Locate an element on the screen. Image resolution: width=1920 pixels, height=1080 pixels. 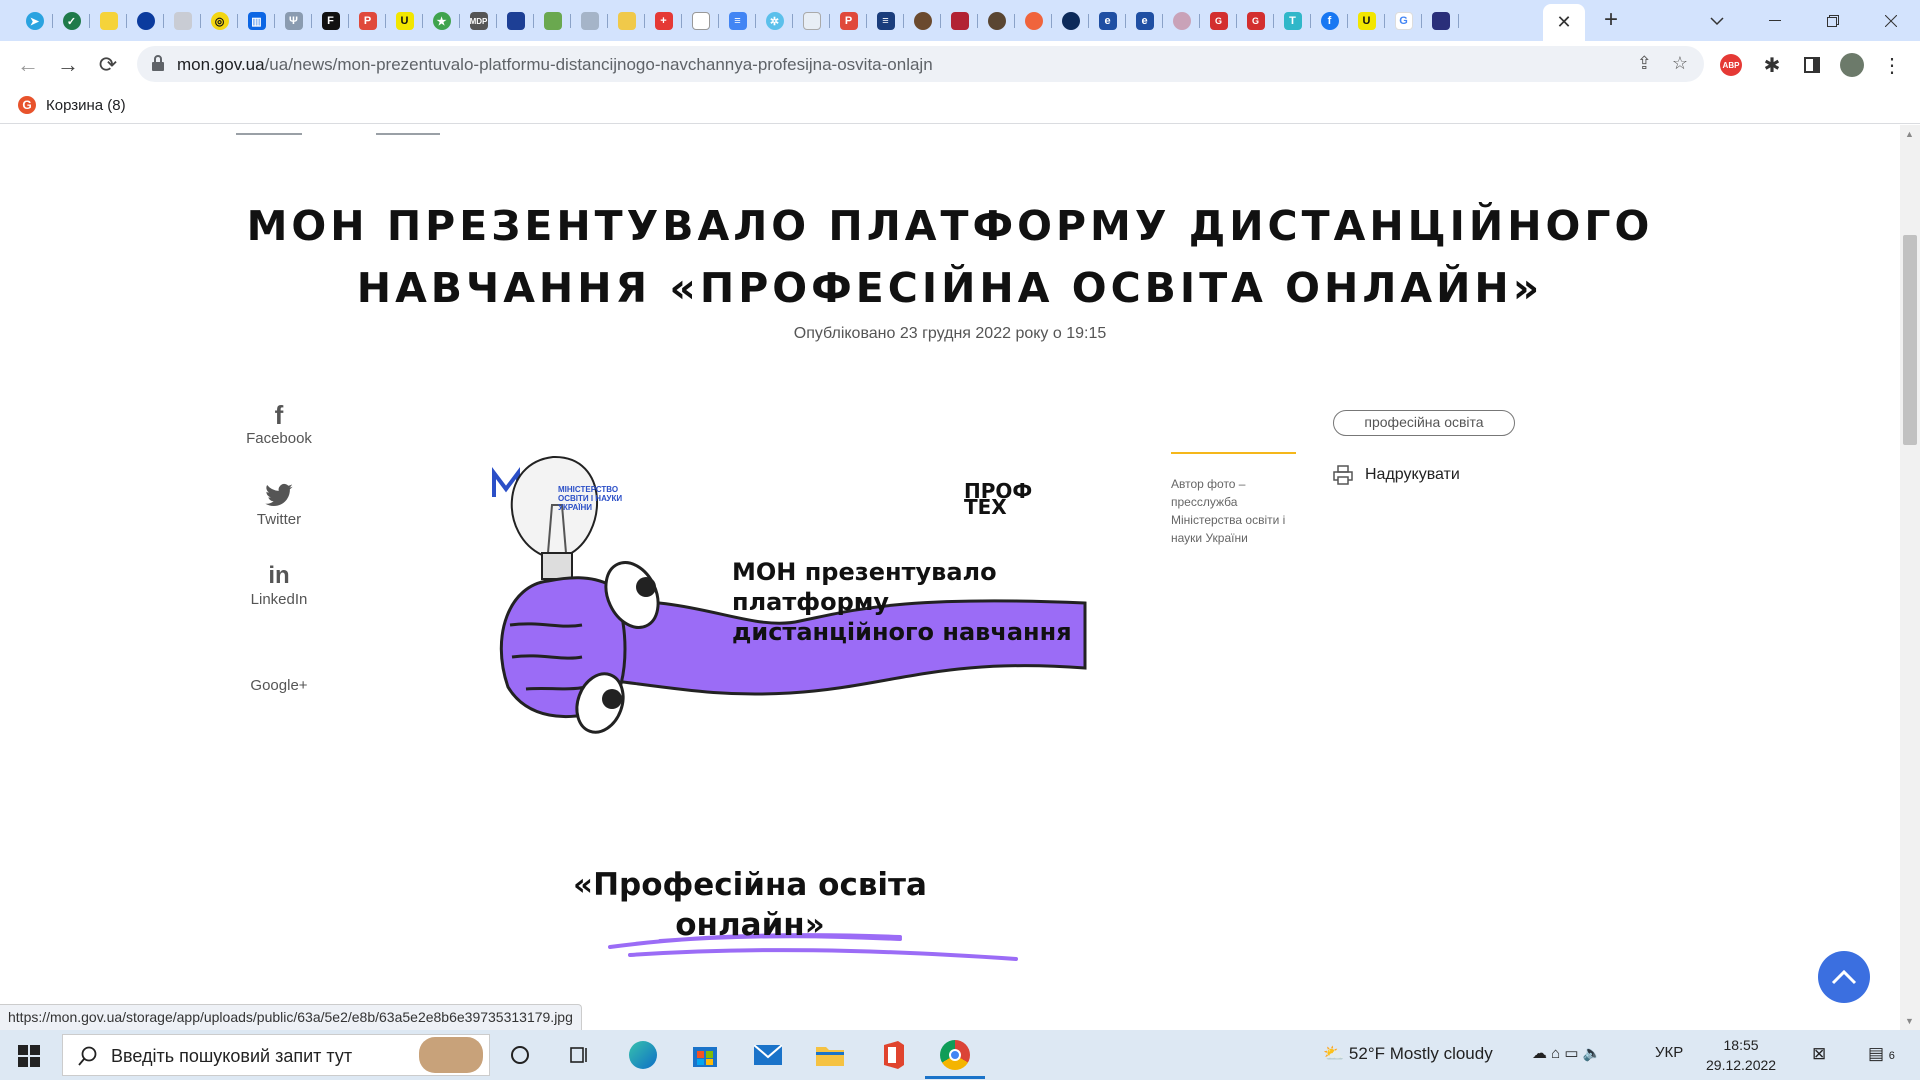
weather-widget: ⛅ 52°F Mostly cloudy is located at coordinates (1408, 1054).